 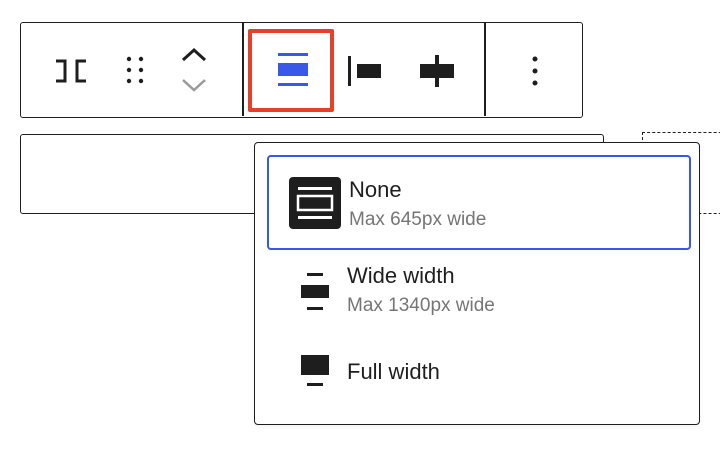 What do you see at coordinates (315, 370) in the screenshot?
I see `align-full-icon` at bounding box center [315, 370].